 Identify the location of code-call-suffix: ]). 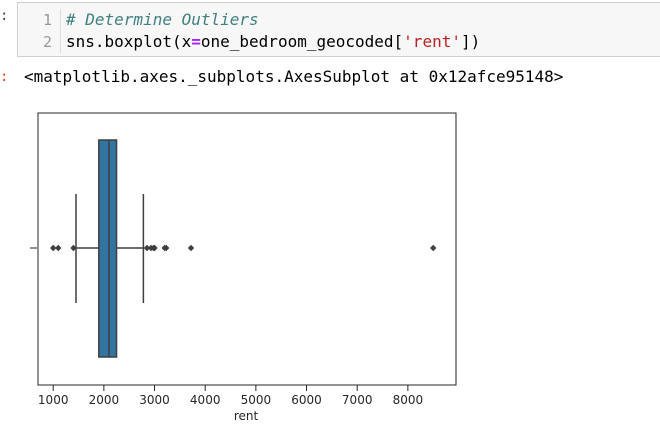
(470, 41).